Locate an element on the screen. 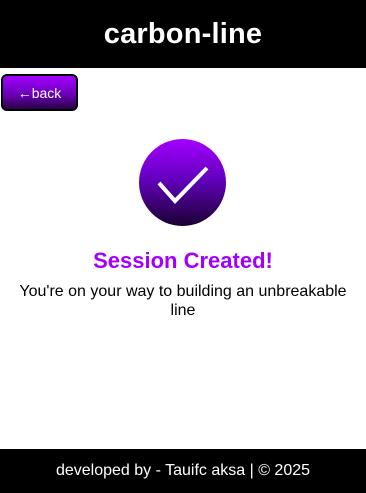 Image resolution: width=366 pixels, height=493 pixels. app-title: carbon-line is located at coordinates (183, 33).